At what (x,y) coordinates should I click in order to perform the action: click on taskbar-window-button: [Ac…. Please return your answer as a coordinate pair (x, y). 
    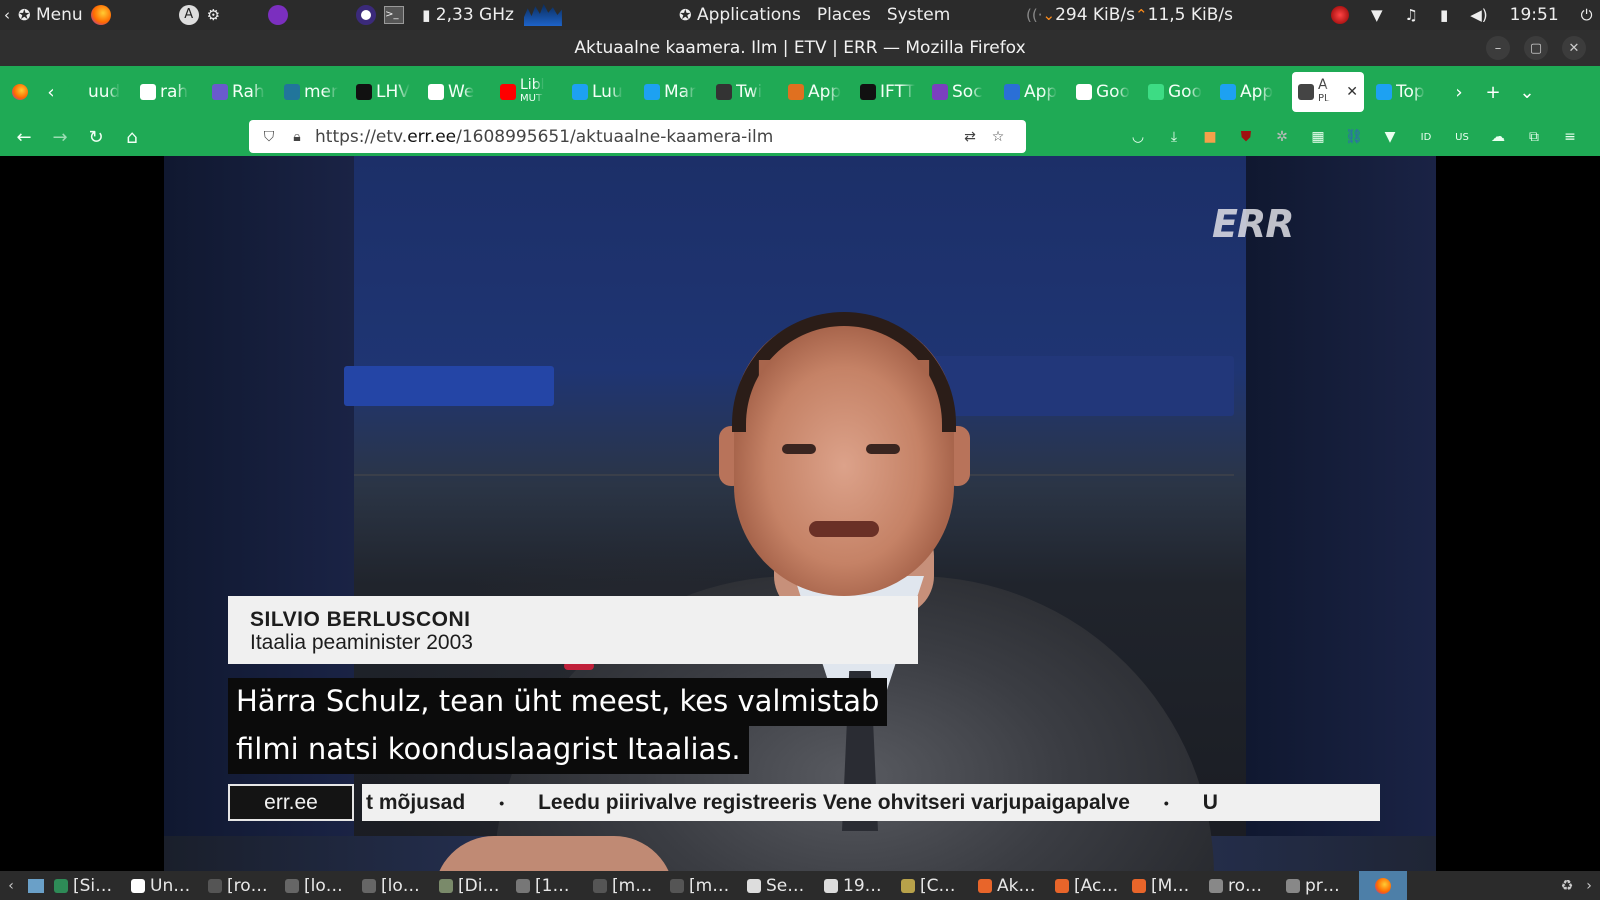
    Looking at the image, I should click on (1089, 885).